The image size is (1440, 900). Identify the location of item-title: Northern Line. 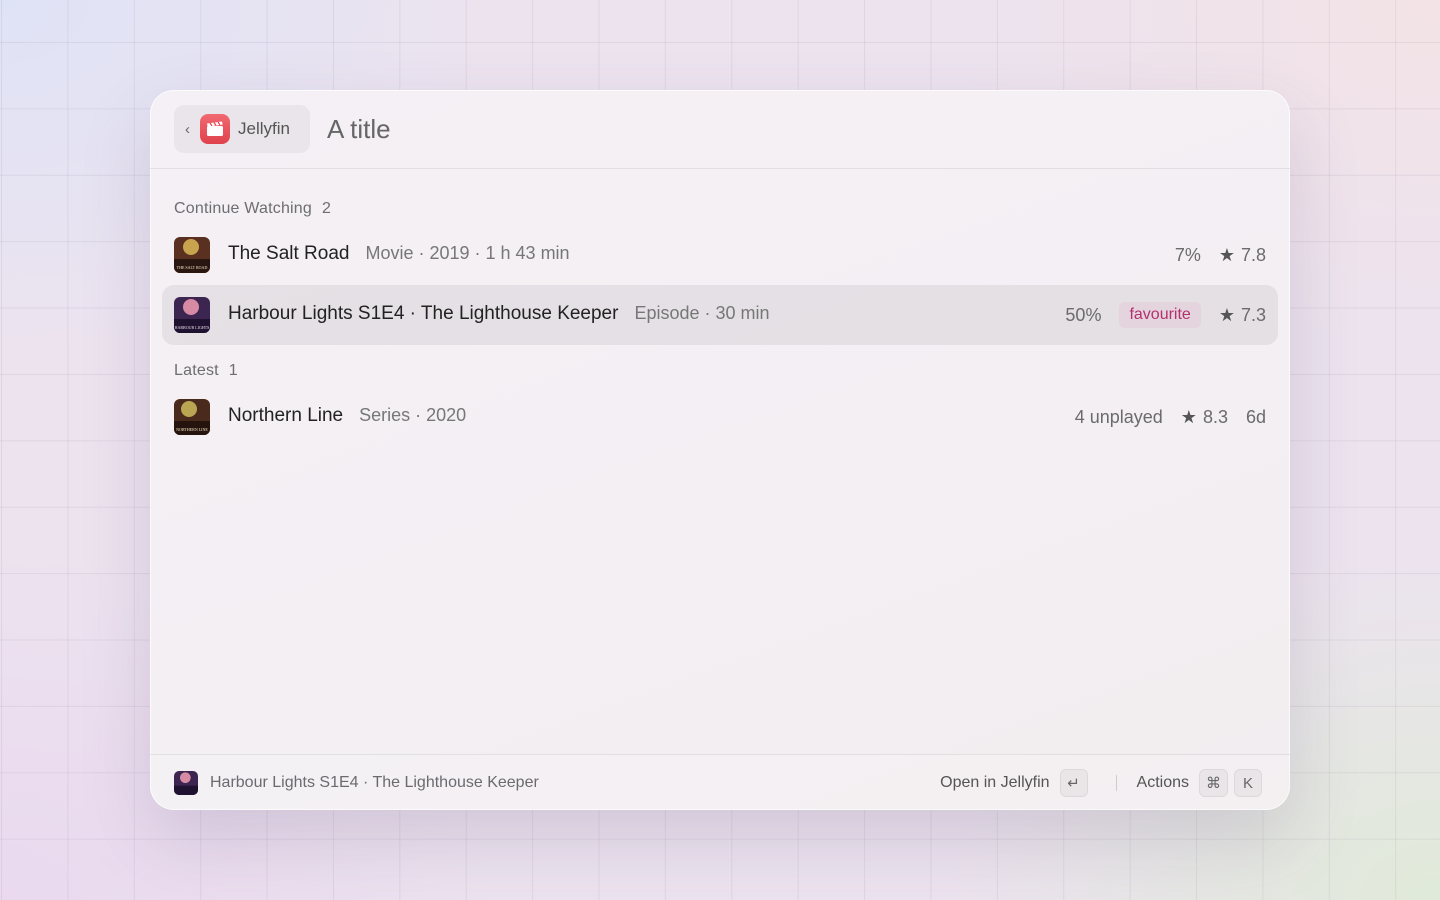
(286, 415).